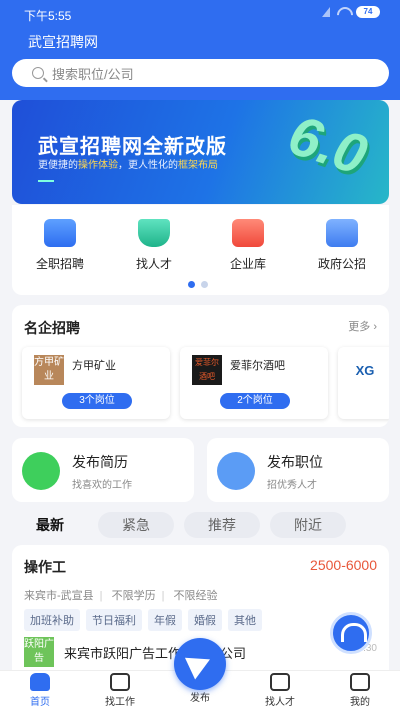 This screenshot has width=400, height=711. What do you see at coordinates (200, 250) in the screenshot?
I see `category-grid: 全职招聘 找人才 企业库 政府公招` at bounding box center [200, 250].